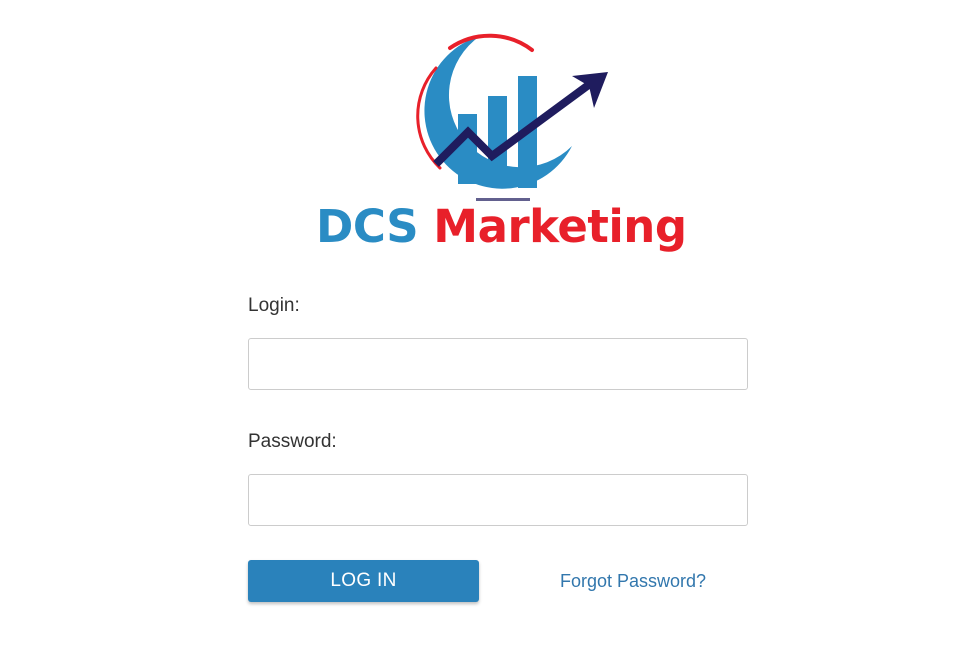  What do you see at coordinates (512, 117) in the screenshot?
I see `logo-graphic` at bounding box center [512, 117].